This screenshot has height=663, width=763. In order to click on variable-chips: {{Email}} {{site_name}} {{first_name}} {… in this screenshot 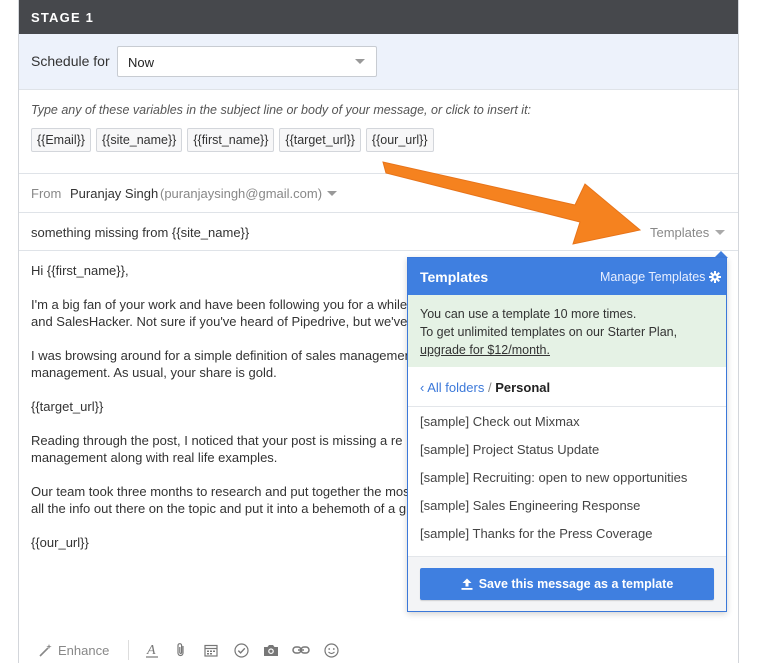, I will do `click(232, 140)`.